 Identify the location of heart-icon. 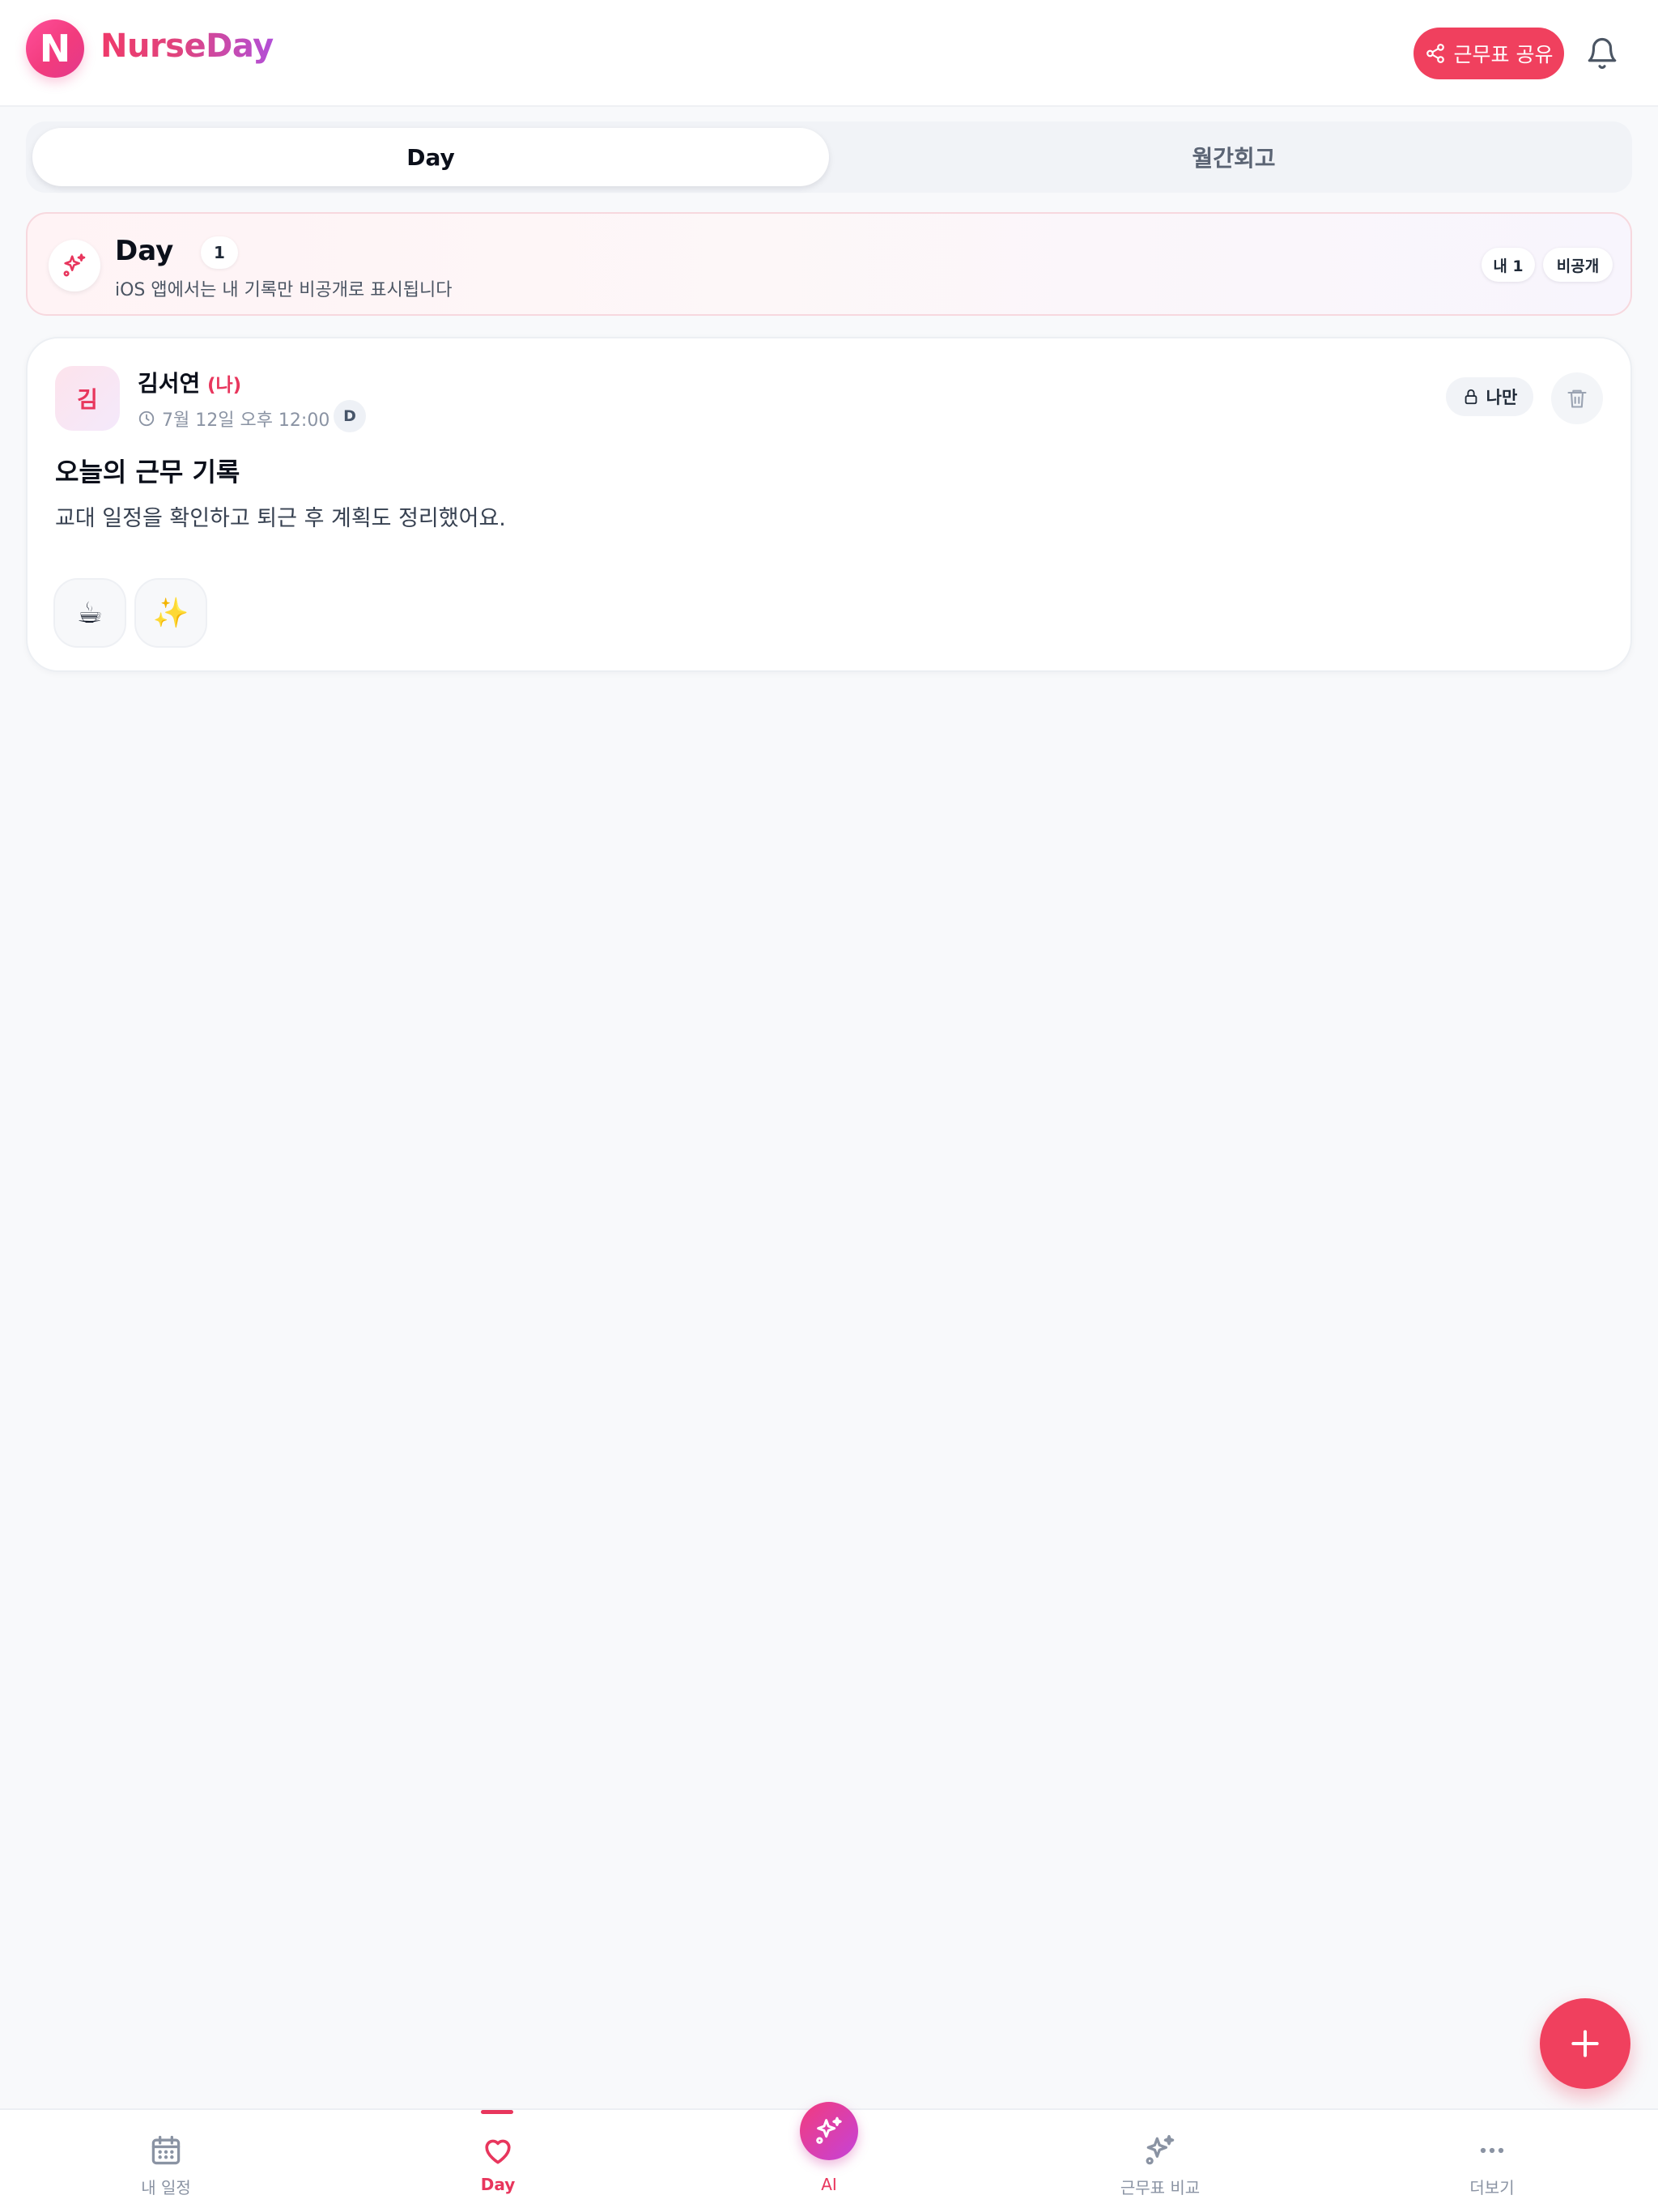
(498, 2151).